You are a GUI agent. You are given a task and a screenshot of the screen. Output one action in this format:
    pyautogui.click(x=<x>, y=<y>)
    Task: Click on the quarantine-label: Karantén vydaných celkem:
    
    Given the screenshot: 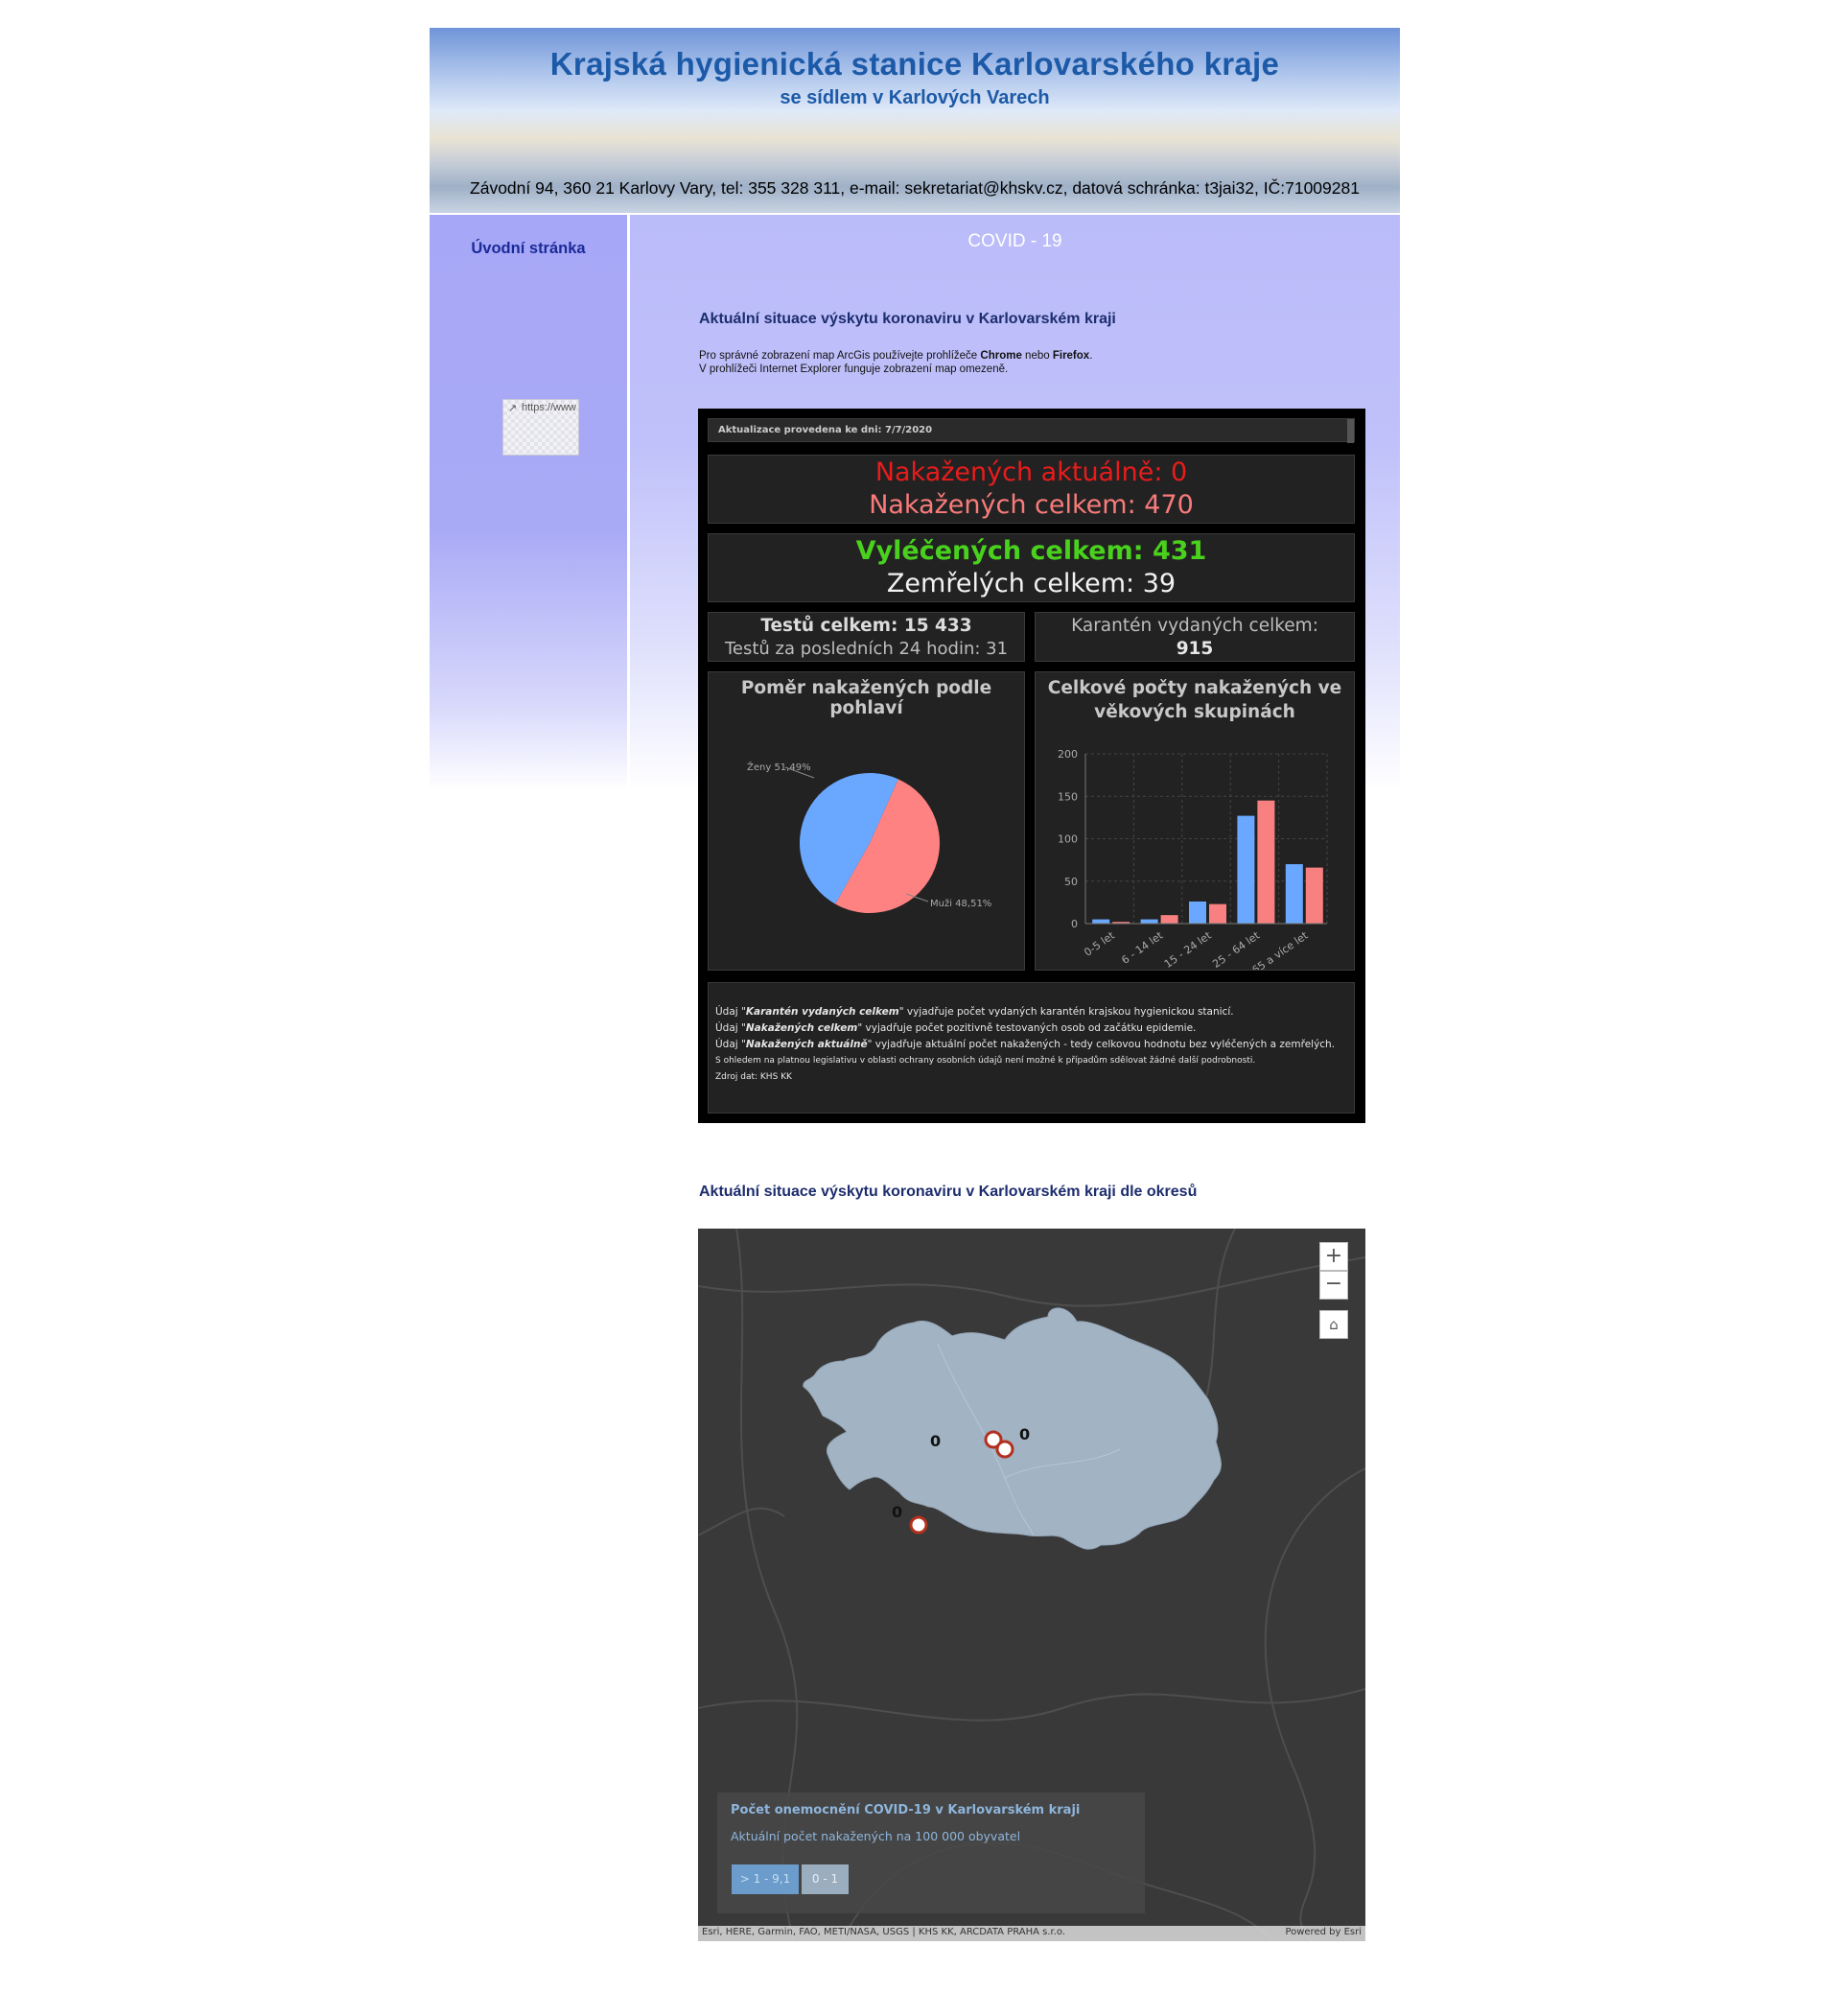 What is the action you would take?
    pyautogui.click(x=1194, y=626)
    